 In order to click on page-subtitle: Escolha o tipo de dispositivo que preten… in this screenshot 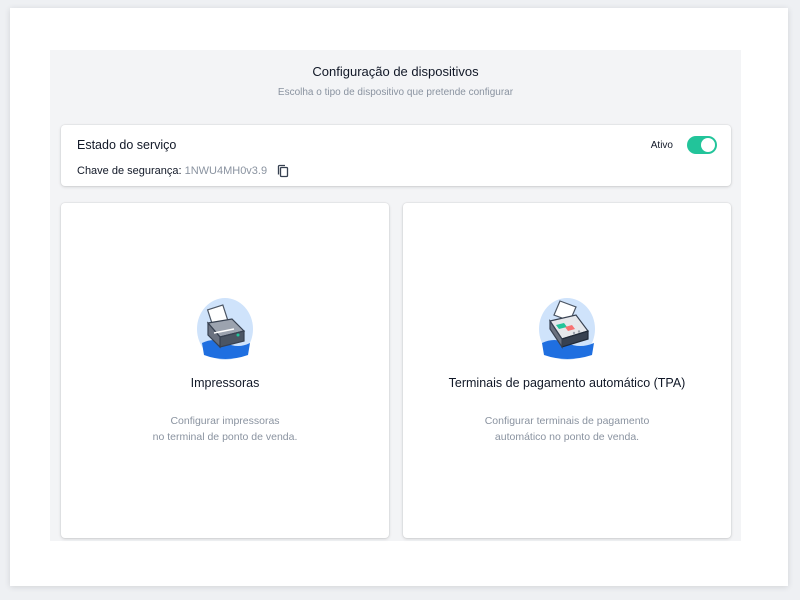, I will do `click(395, 92)`.